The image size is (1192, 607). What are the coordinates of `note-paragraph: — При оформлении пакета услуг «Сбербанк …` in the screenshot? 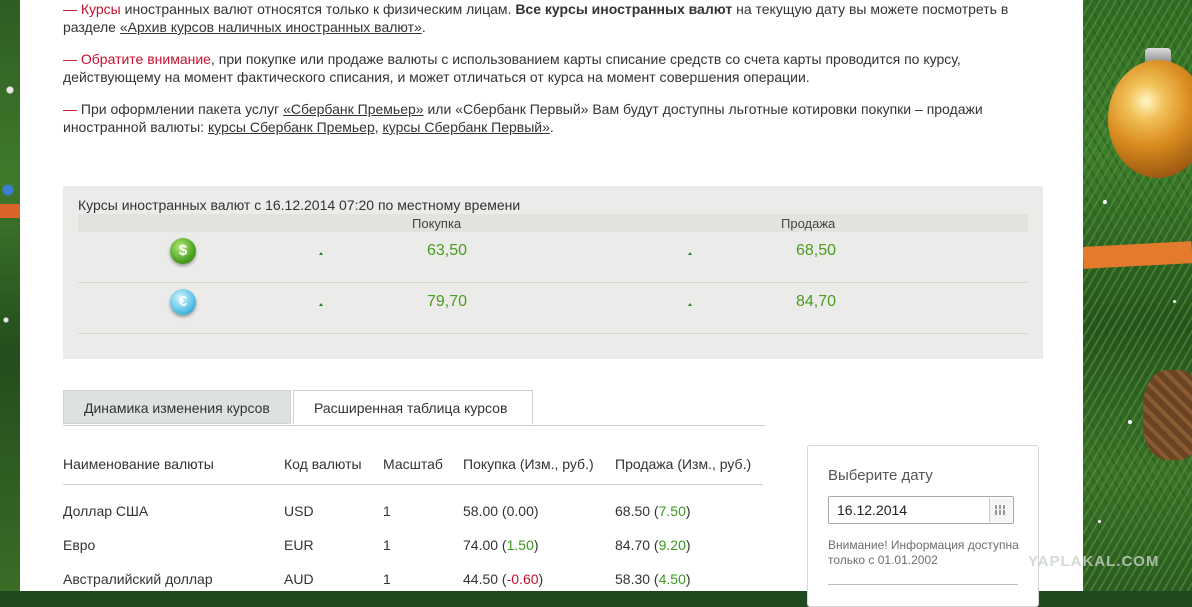 It's located at (538, 118).